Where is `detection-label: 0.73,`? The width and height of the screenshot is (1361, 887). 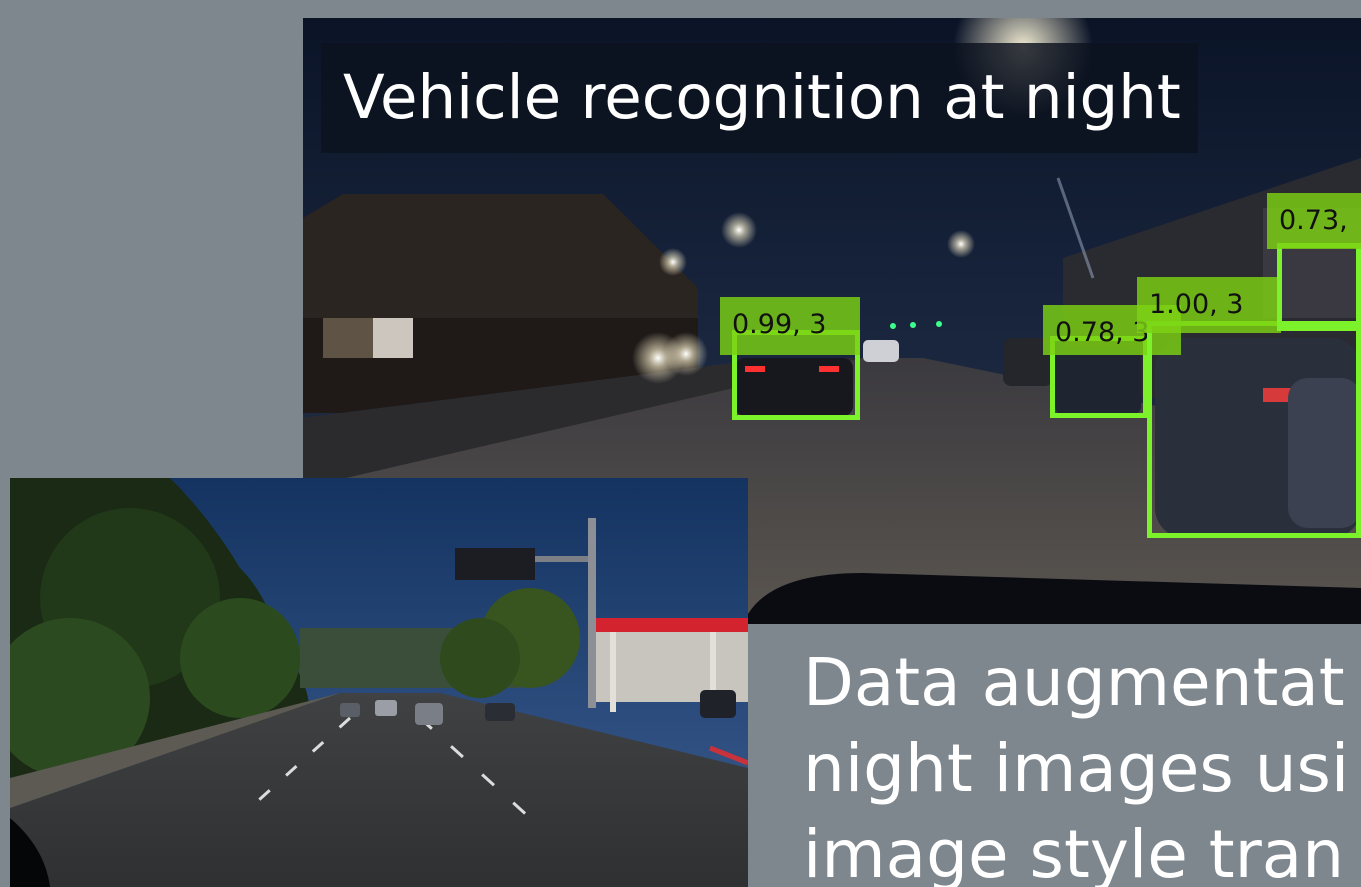
detection-label: 0.73, is located at coordinates (1314, 221).